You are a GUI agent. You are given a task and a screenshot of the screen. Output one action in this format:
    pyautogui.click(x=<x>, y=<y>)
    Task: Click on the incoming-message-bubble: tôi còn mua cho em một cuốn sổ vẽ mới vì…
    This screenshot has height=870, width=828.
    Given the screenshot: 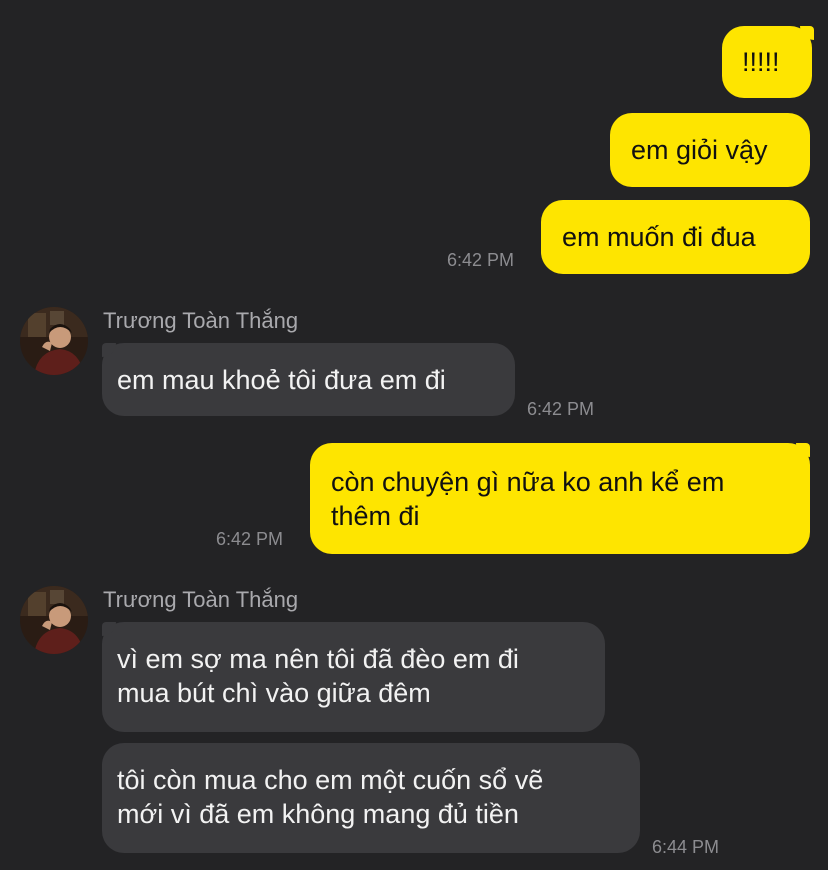 What is the action you would take?
    pyautogui.click(x=371, y=798)
    